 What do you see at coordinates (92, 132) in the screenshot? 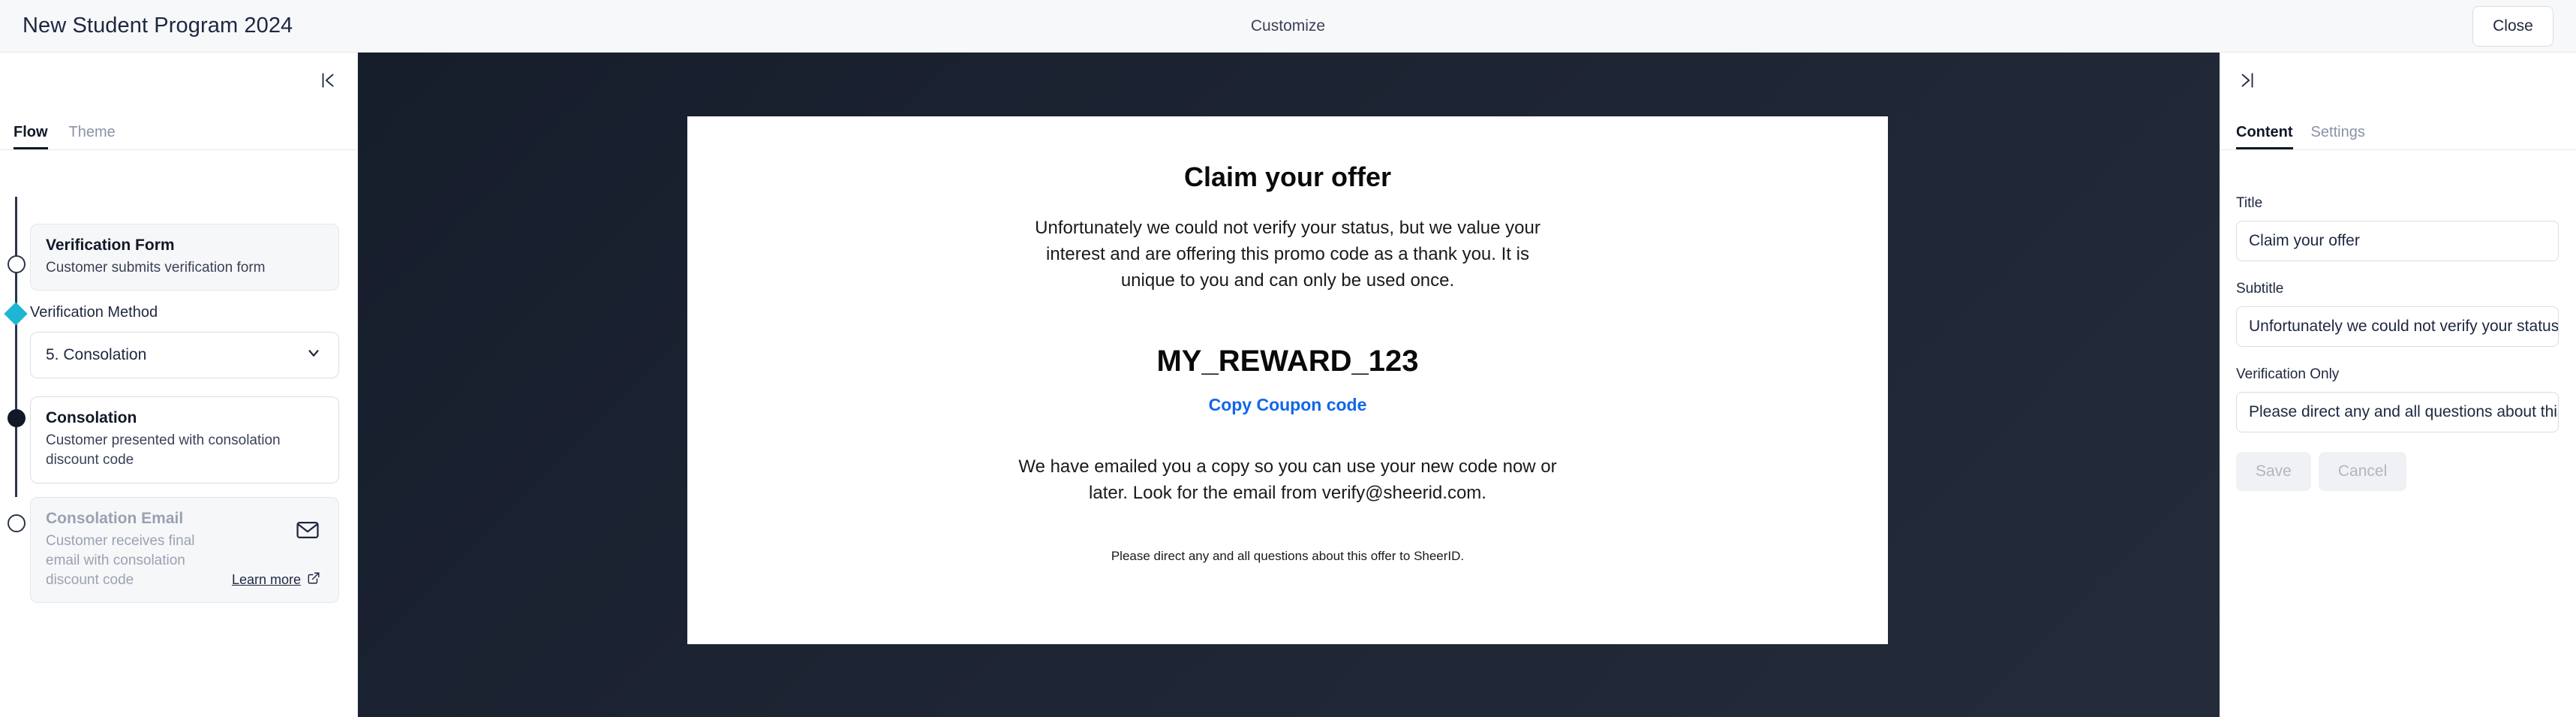
I see `tab-theme-label: Theme` at bounding box center [92, 132].